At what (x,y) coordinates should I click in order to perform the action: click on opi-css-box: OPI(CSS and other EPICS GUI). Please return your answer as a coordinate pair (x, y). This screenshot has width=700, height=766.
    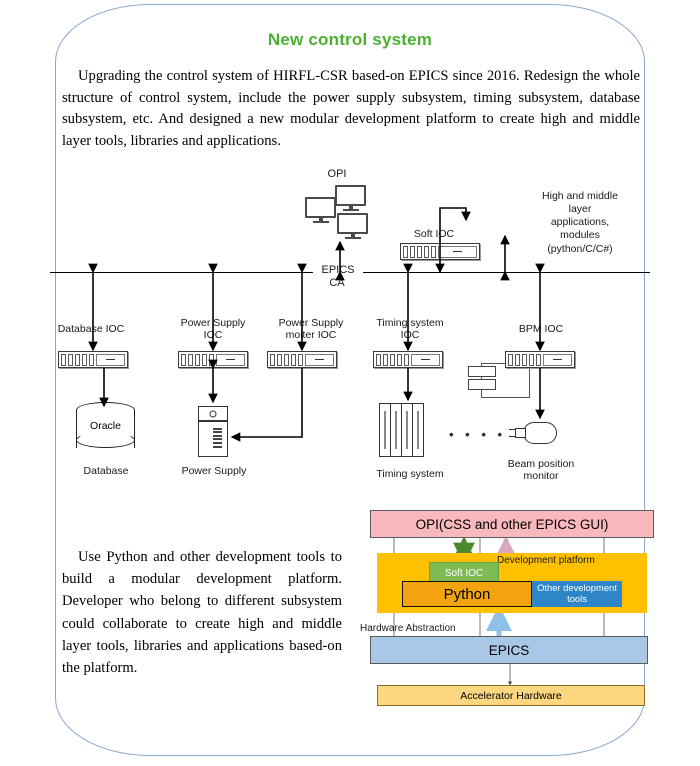
    Looking at the image, I should click on (512, 524).